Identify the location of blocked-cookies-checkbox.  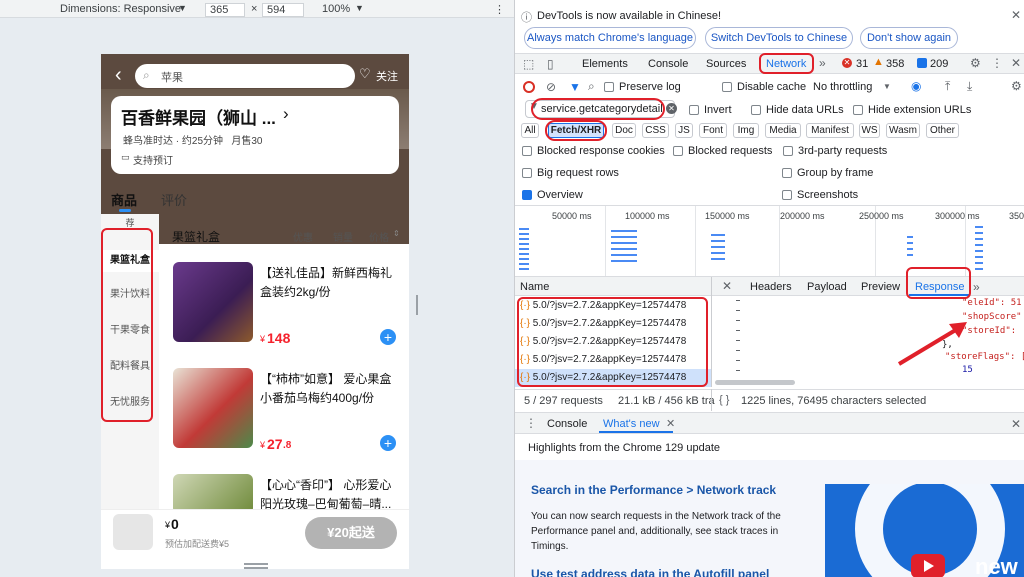
(527, 151).